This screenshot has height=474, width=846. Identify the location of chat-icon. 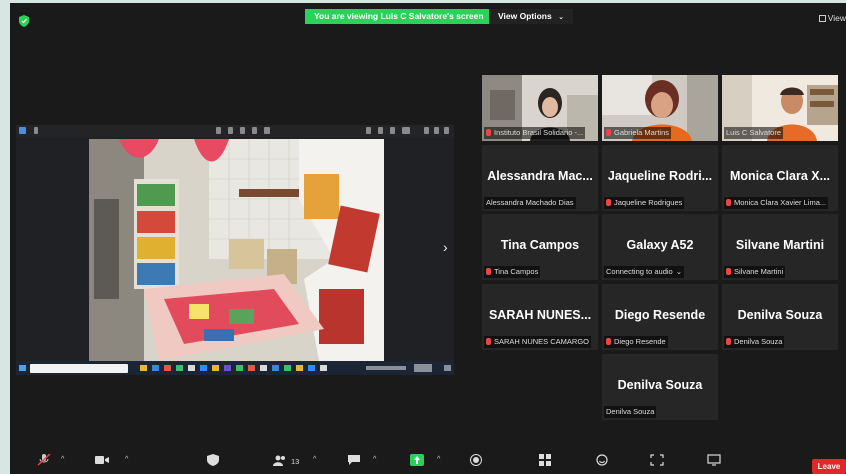
(354, 460).